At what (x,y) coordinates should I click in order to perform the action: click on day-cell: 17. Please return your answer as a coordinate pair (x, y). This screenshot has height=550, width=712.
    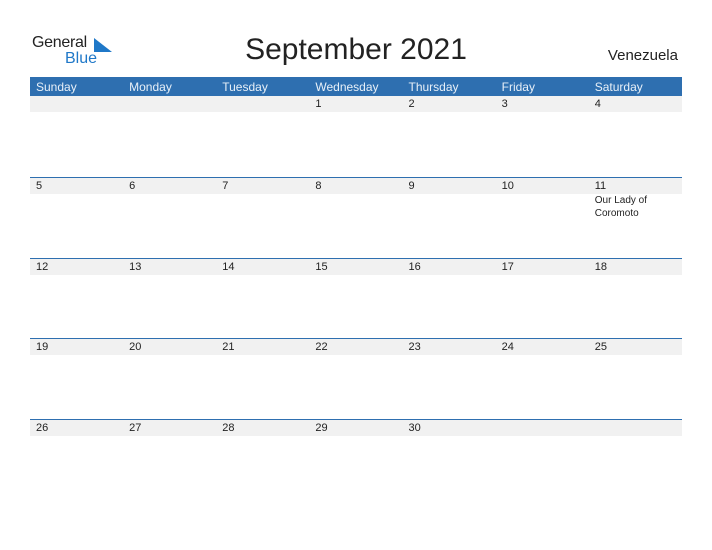
    Looking at the image, I should click on (507, 266).